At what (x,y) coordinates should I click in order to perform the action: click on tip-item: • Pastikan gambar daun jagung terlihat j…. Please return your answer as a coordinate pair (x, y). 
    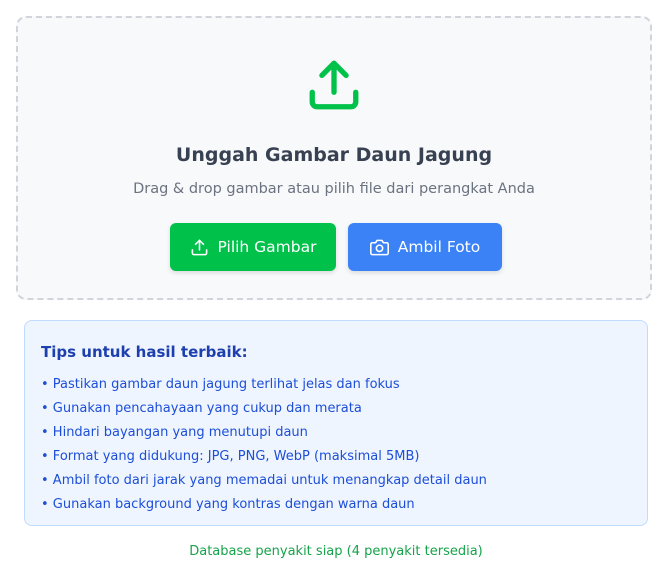
    Looking at the image, I should click on (220, 384).